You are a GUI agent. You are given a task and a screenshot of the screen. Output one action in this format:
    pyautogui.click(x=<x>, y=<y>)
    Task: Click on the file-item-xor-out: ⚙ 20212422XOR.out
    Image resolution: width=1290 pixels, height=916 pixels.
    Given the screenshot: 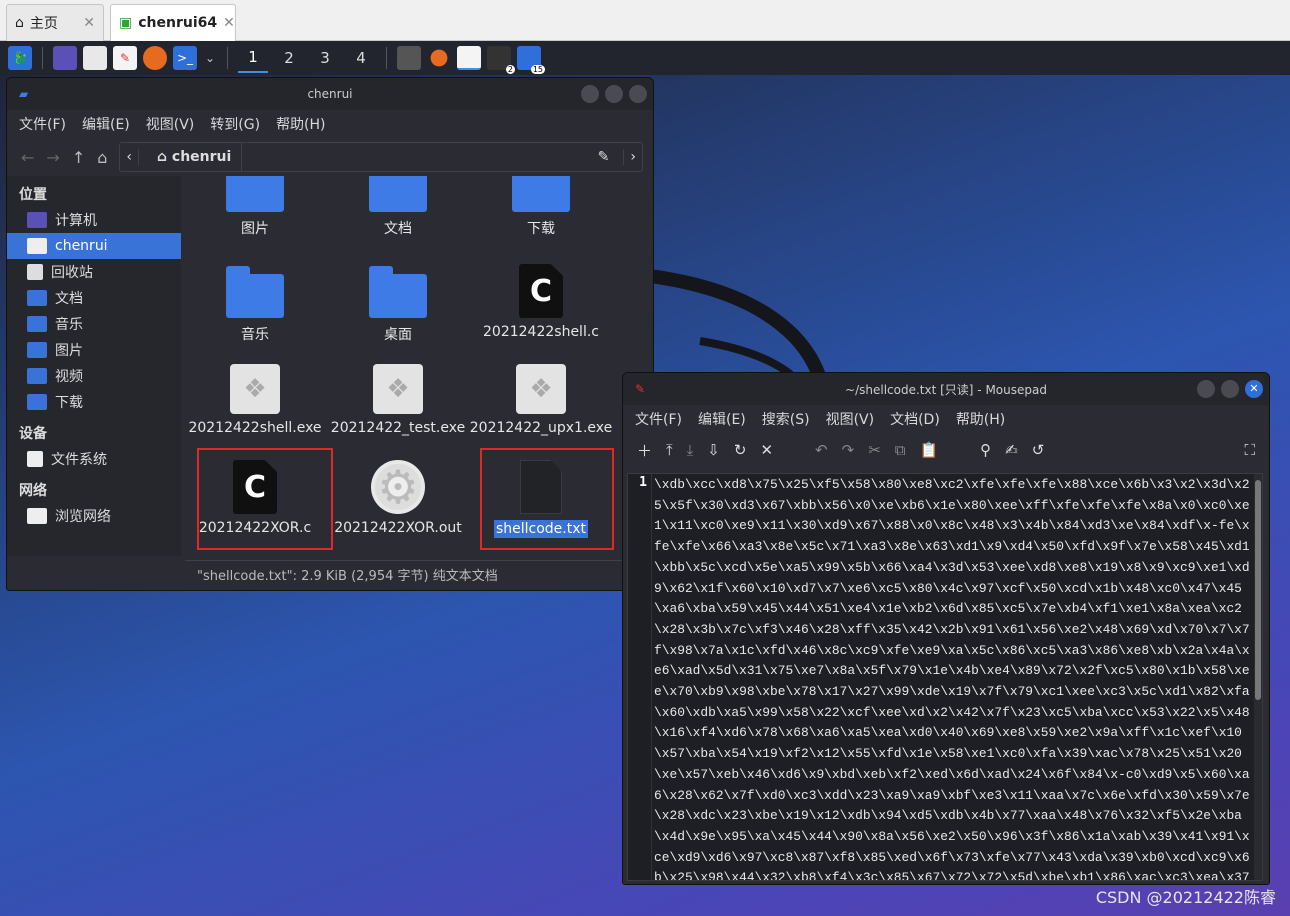 What is the action you would take?
    pyautogui.click(x=398, y=498)
    